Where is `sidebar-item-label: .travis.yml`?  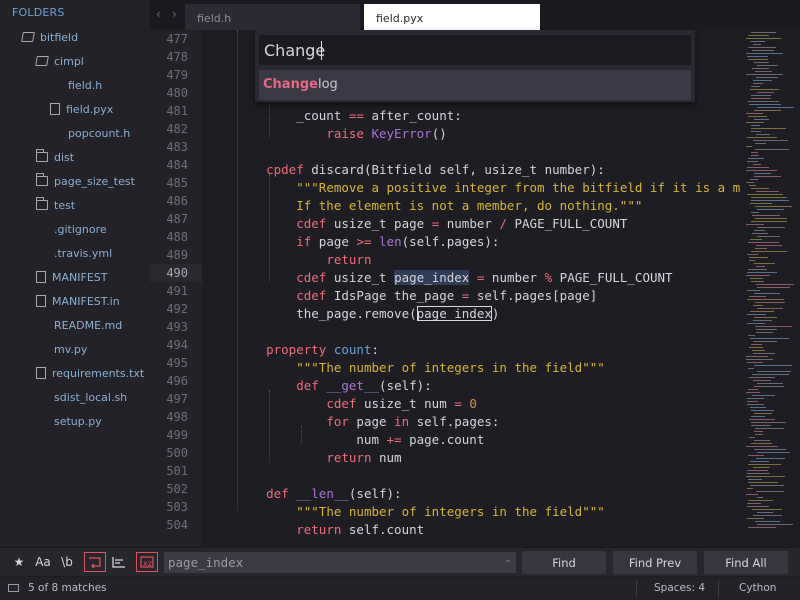 sidebar-item-label: .travis.yml is located at coordinates (83, 253).